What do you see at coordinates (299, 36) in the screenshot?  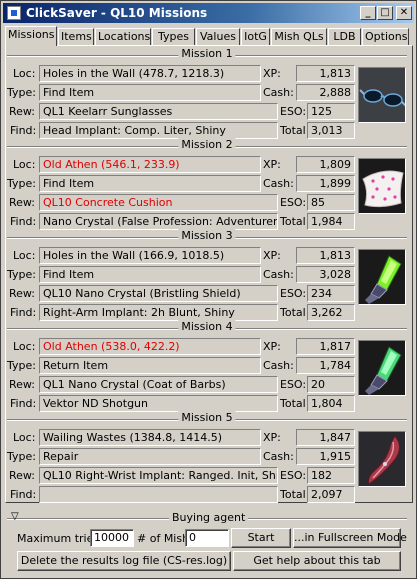 I see `tab-mish-qls: Mish QLs` at bounding box center [299, 36].